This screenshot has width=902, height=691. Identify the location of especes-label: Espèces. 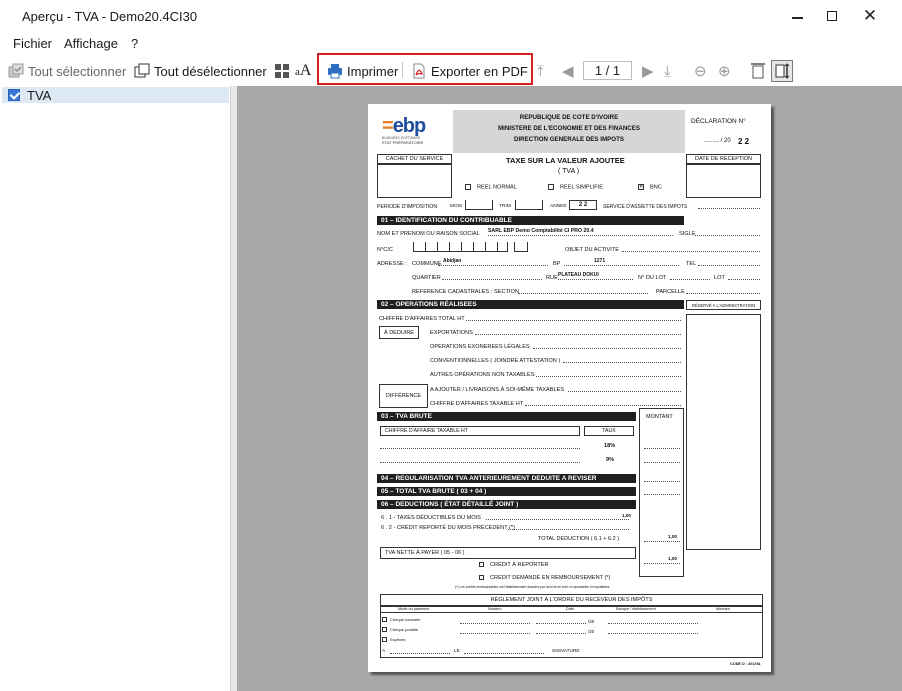
(398, 639).